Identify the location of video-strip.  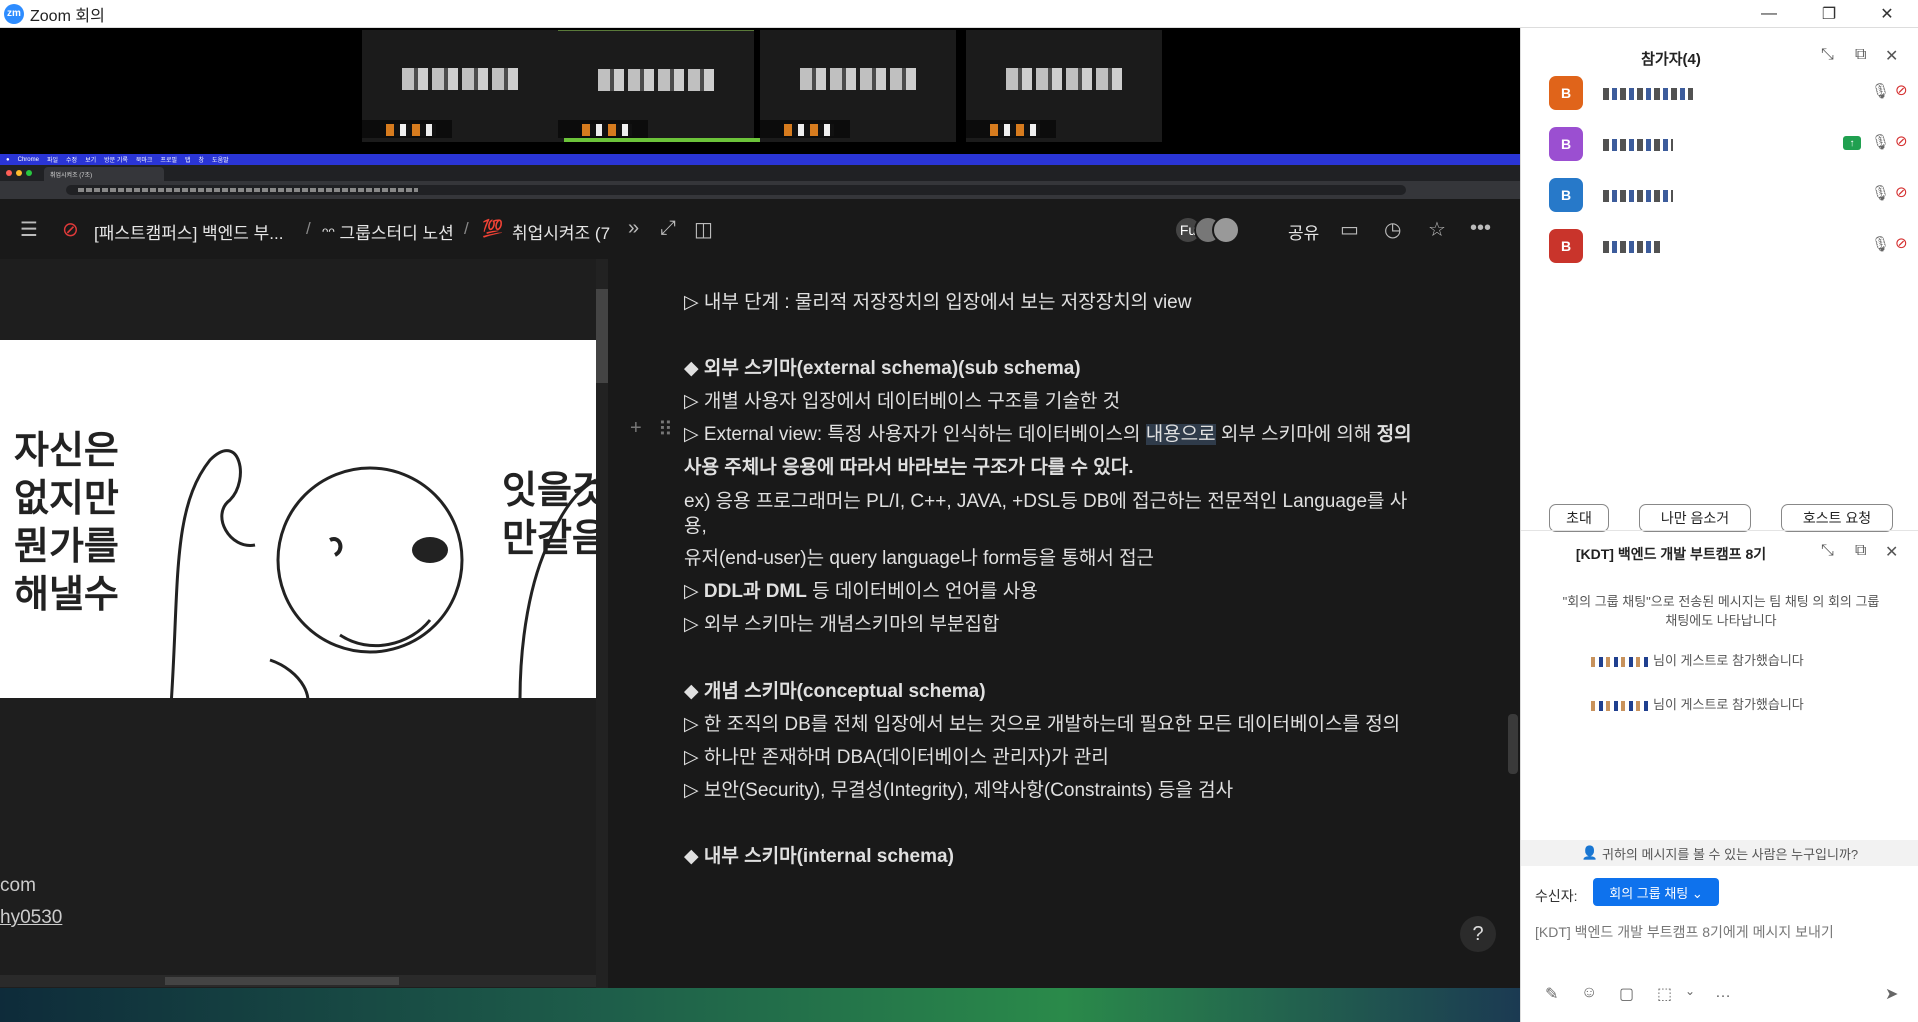
(760, 91).